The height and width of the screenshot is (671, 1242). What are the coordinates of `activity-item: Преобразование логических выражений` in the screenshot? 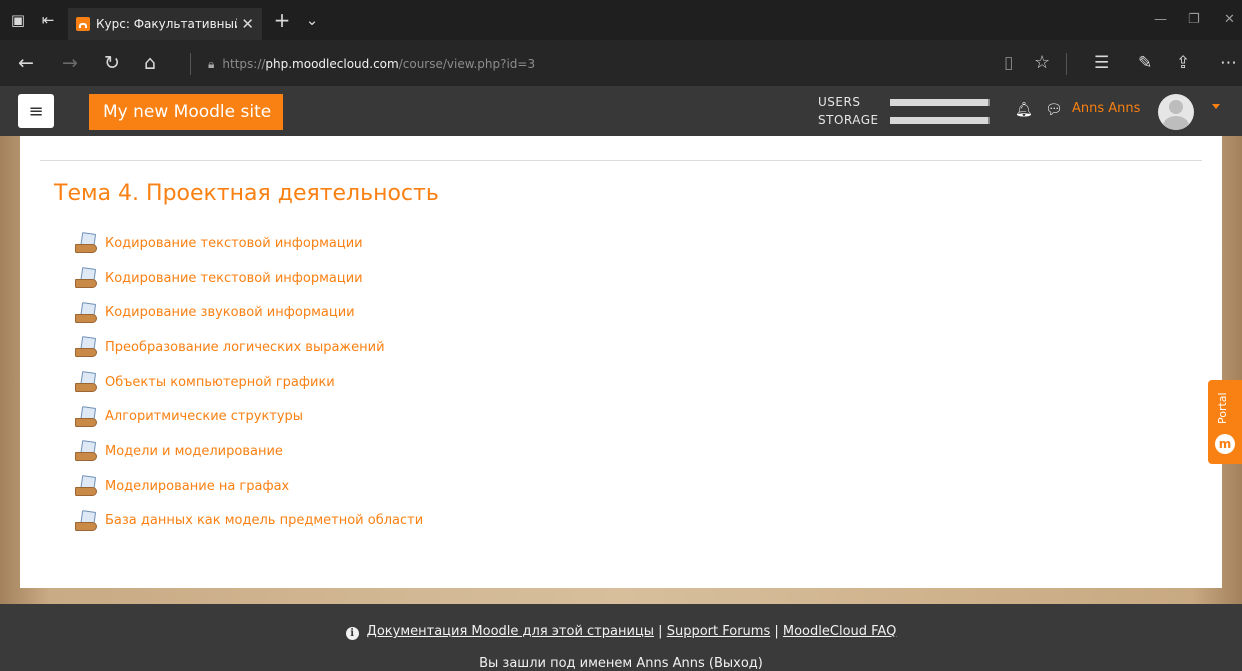 It's located at (249, 347).